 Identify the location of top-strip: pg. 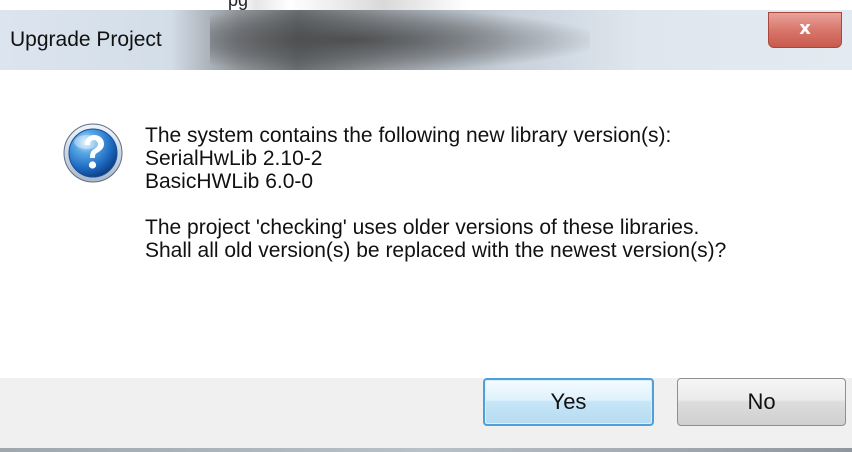
(426, 5).